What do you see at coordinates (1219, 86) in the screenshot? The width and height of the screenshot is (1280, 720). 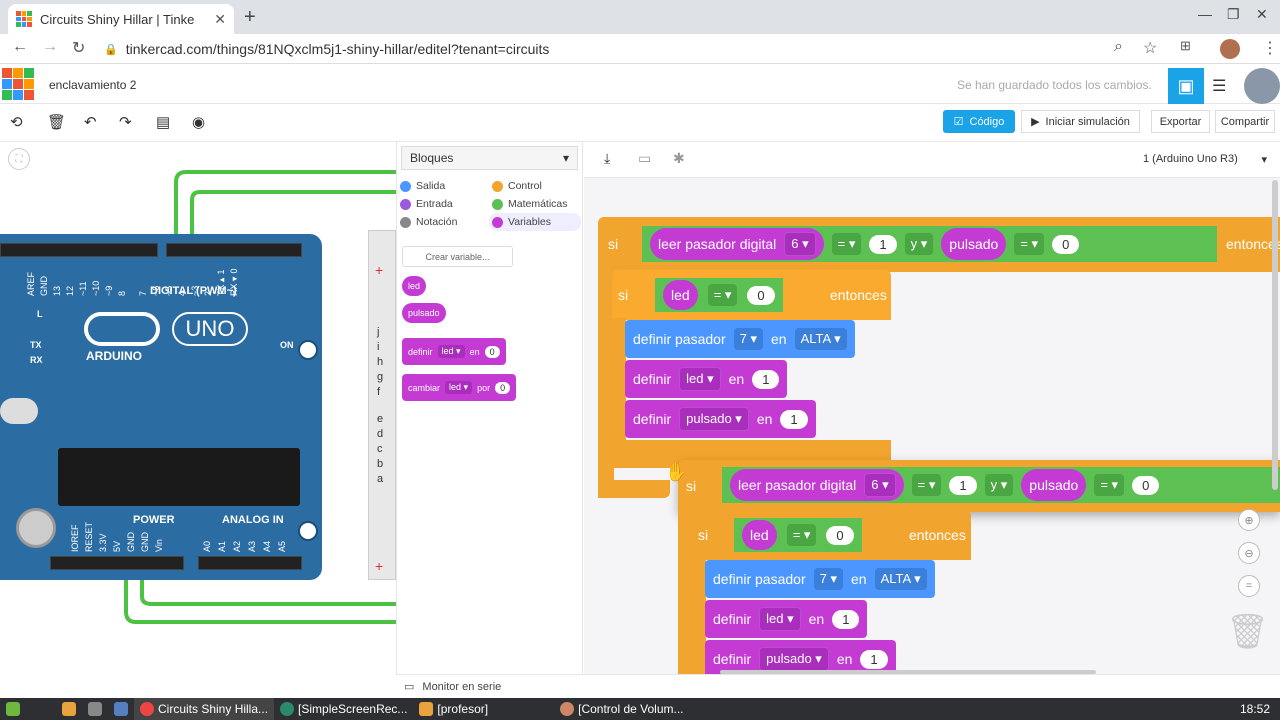 I see `component-list-icon: ☰` at bounding box center [1219, 86].